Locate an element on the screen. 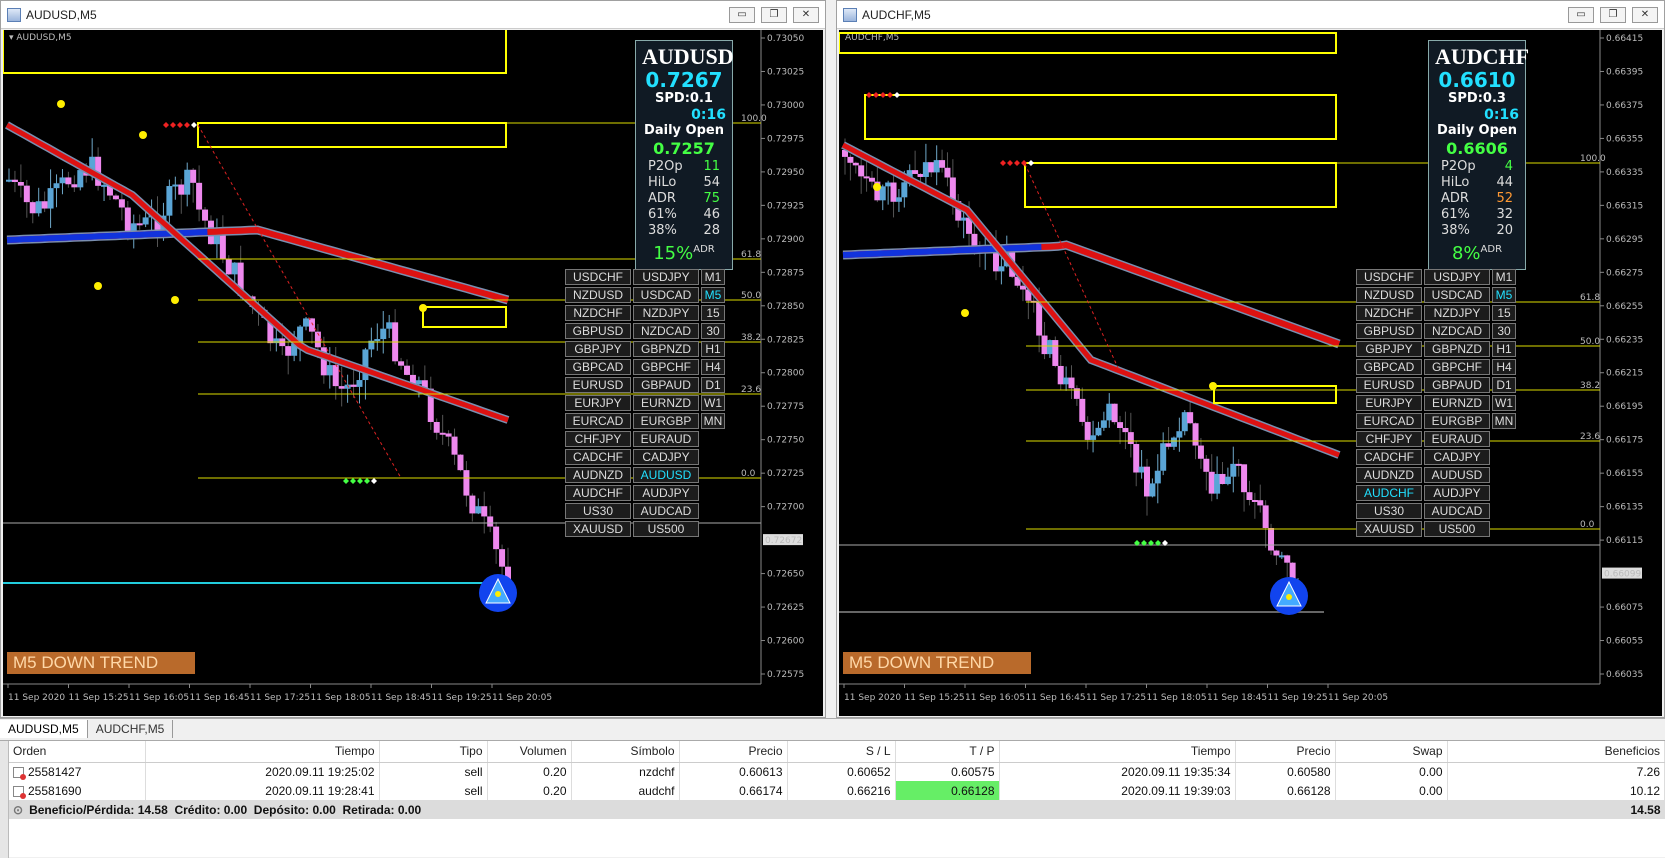 The height and width of the screenshot is (858, 1665). col-swap: Swap is located at coordinates (1391, 752).